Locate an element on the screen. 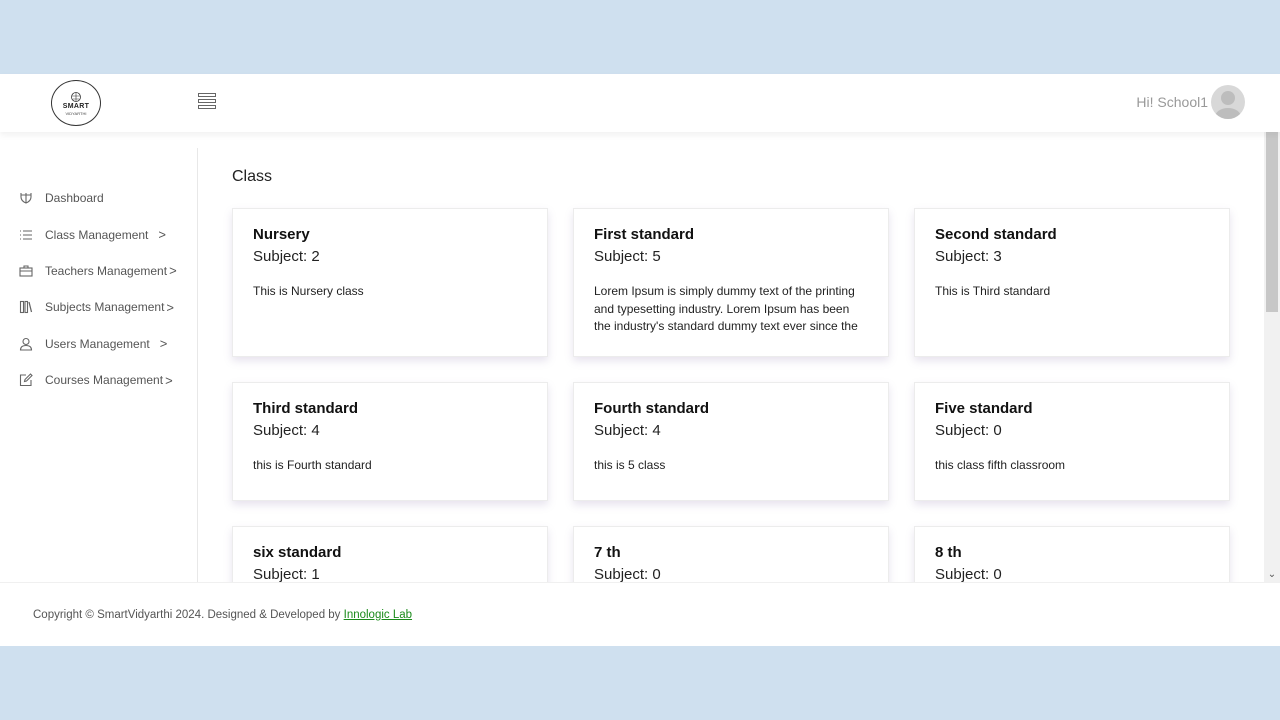  edit-icon is located at coordinates (26, 380).